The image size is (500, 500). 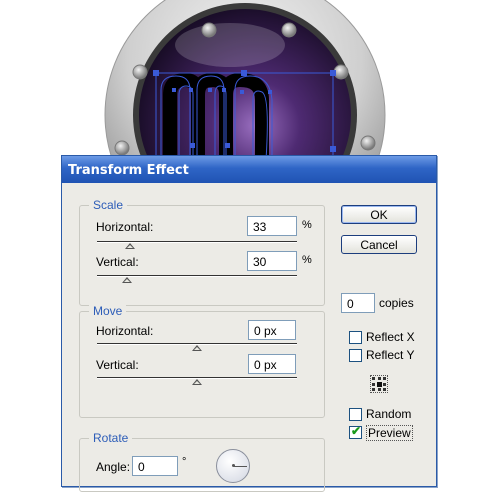 I want to click on move-group: Move Horizontal: 0 px Vertical: 0 px, so click(x=202, y=361).